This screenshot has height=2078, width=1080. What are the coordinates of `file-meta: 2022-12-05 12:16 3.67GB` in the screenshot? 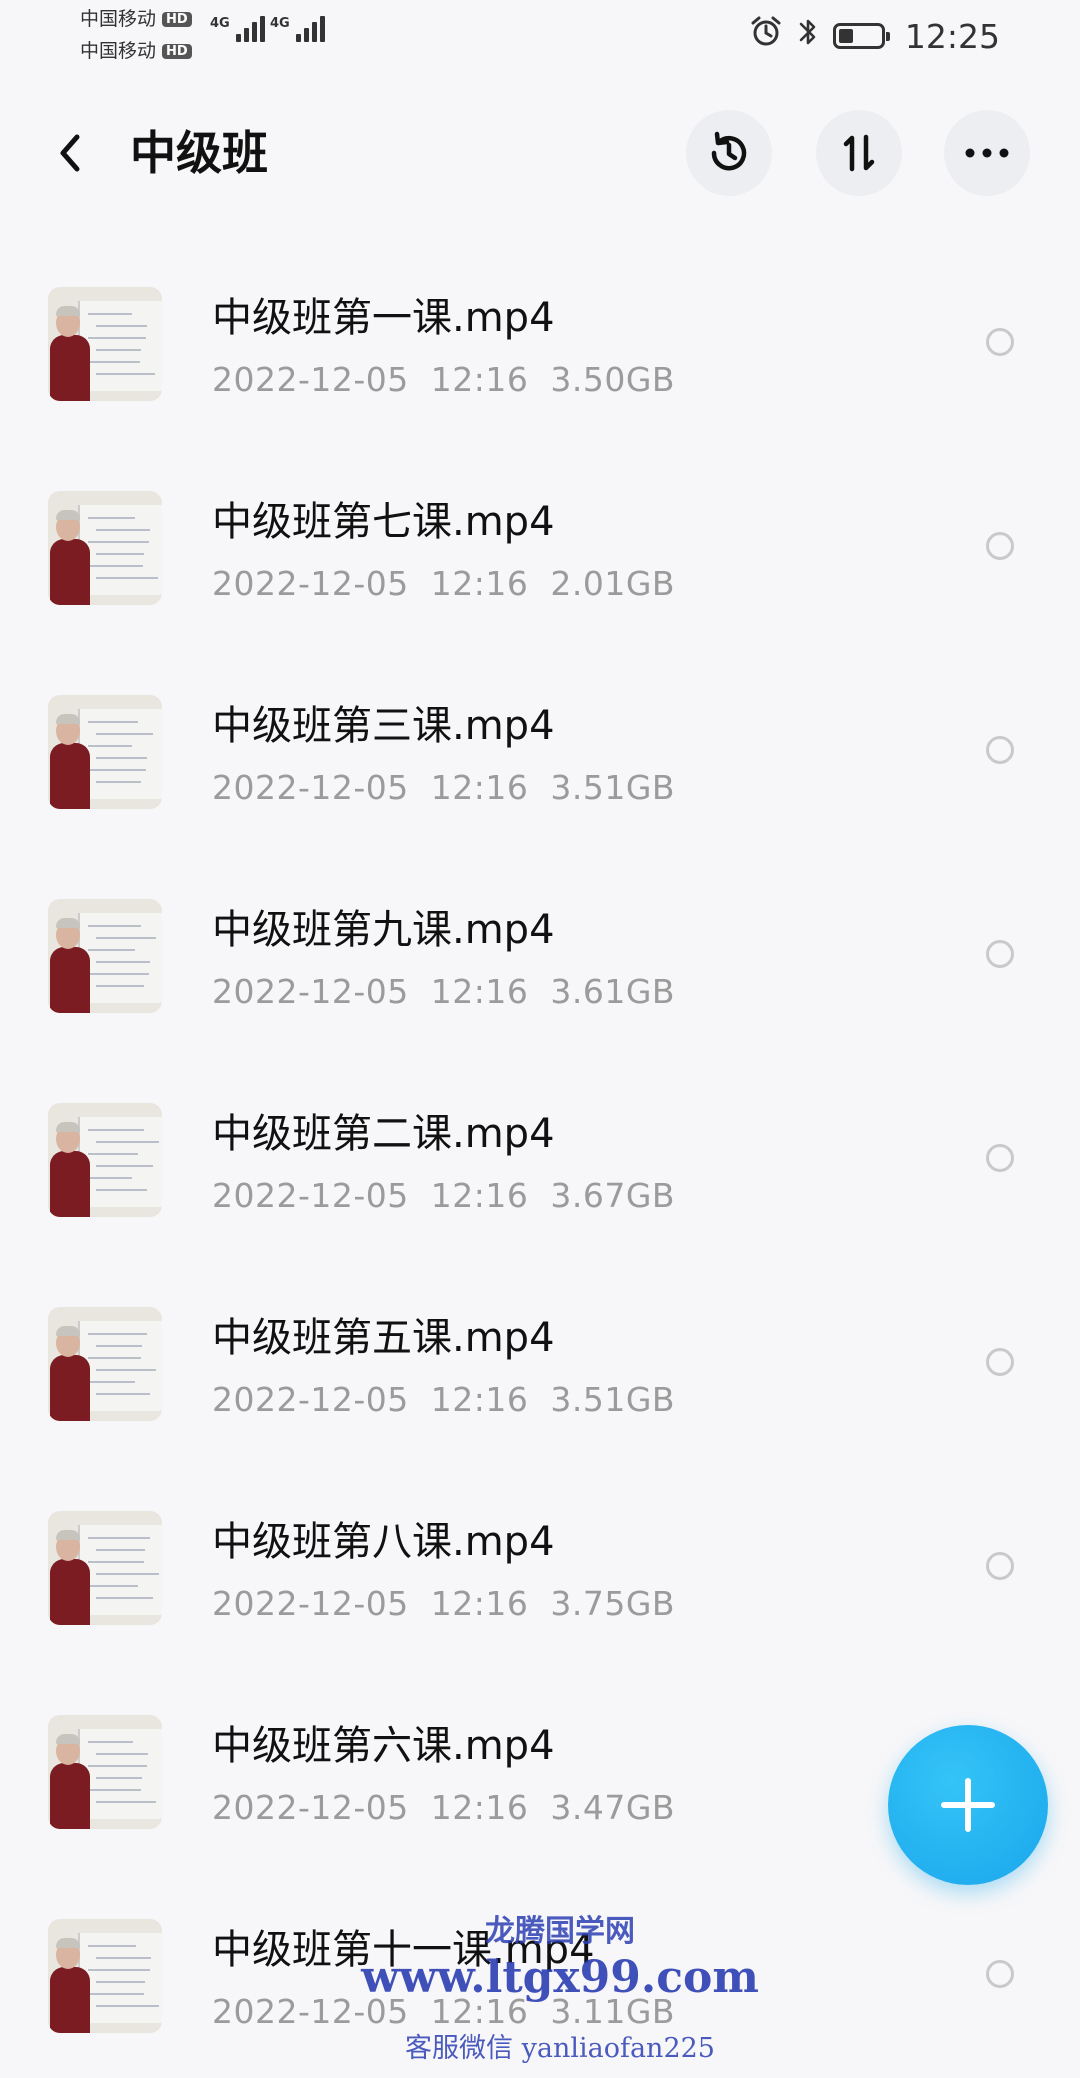 It's located at (443, 1196).